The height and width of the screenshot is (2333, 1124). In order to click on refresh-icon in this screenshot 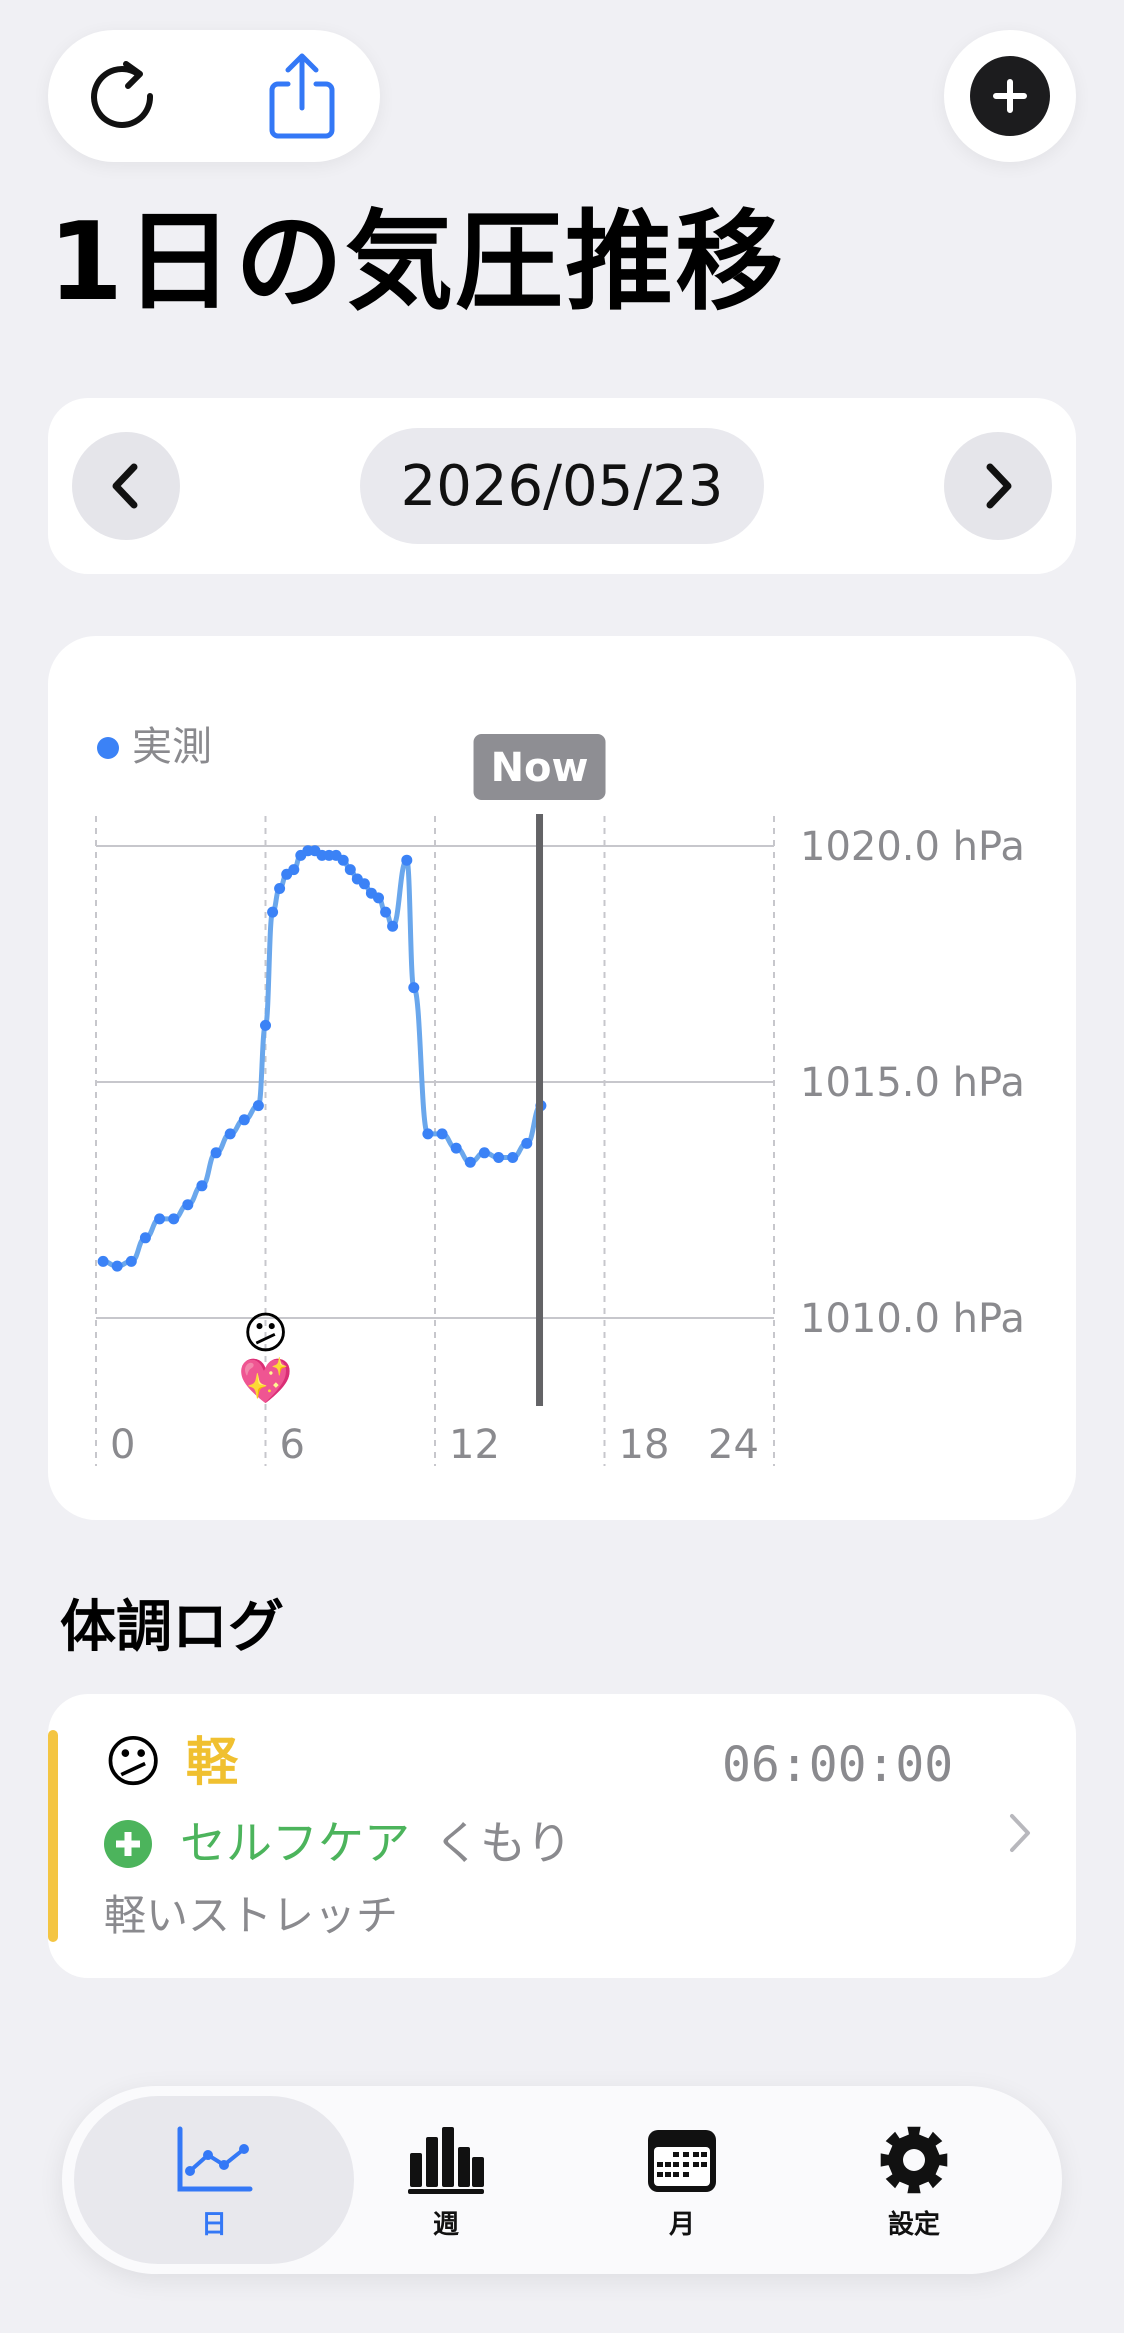, I will do `click(122, 94)`.